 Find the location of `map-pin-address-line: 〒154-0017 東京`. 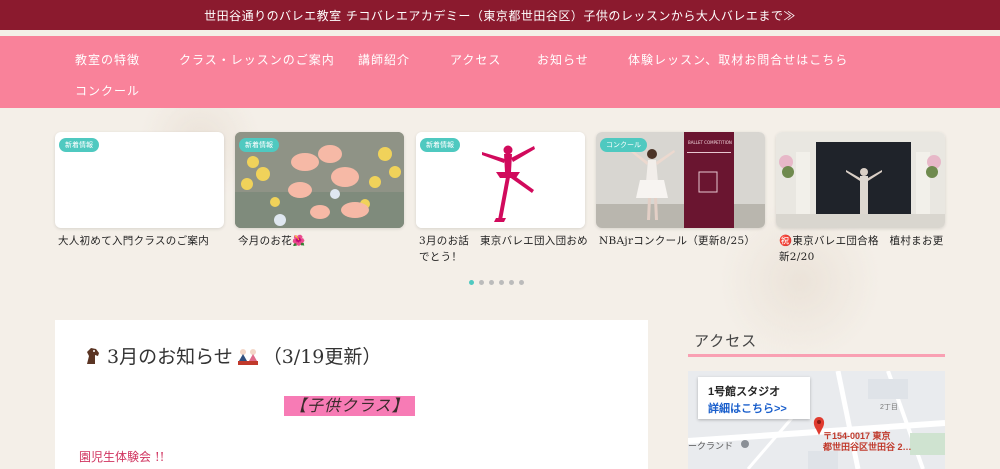

map-pin-address-line: 〒154-0017 東京 is located at coordinates (857, 436).